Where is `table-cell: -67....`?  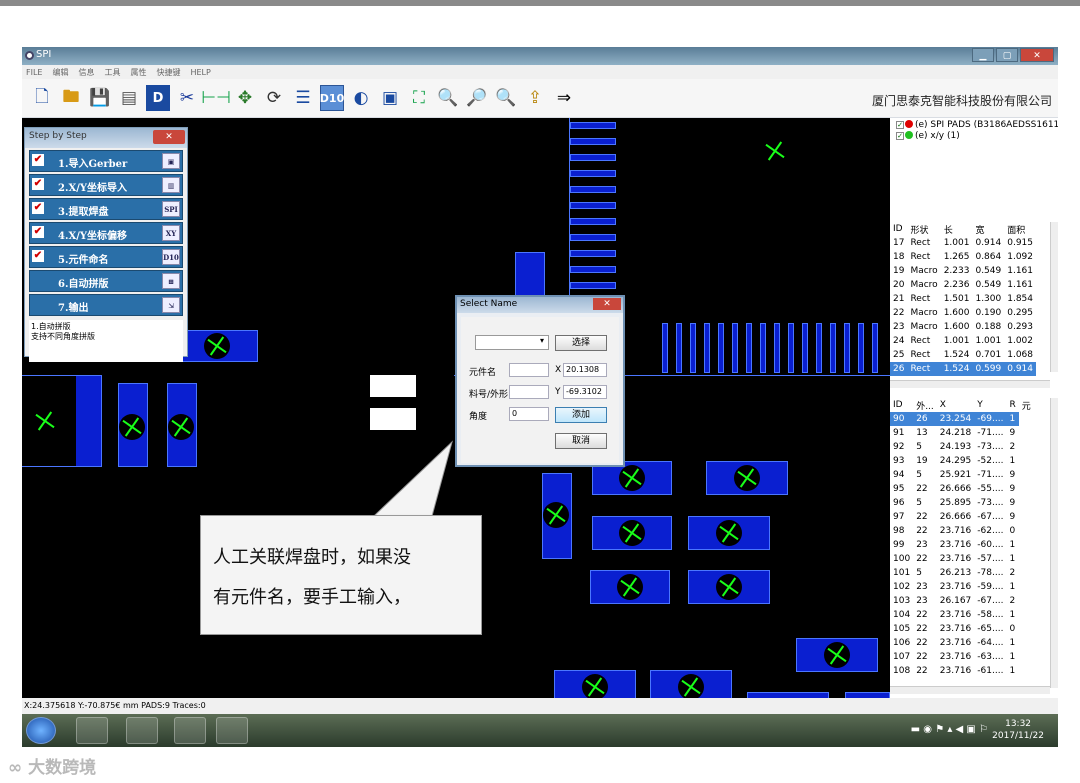 table-cell: -67.... is located at coordinates (990, 601).